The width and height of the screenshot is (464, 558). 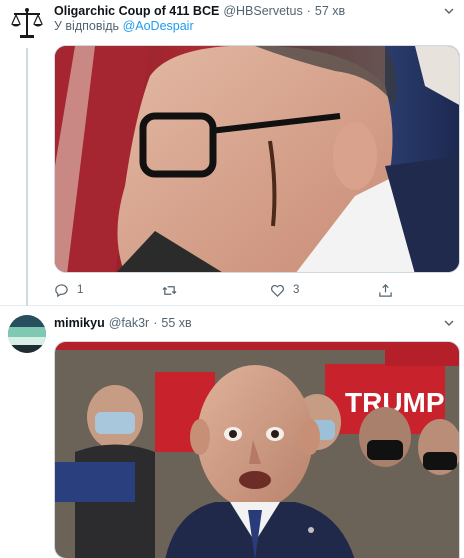 What do you see at coordinates (87, 26) in the screenshot?
I see `reply-prefix: У відповідь` at bounding box center [87, 26].